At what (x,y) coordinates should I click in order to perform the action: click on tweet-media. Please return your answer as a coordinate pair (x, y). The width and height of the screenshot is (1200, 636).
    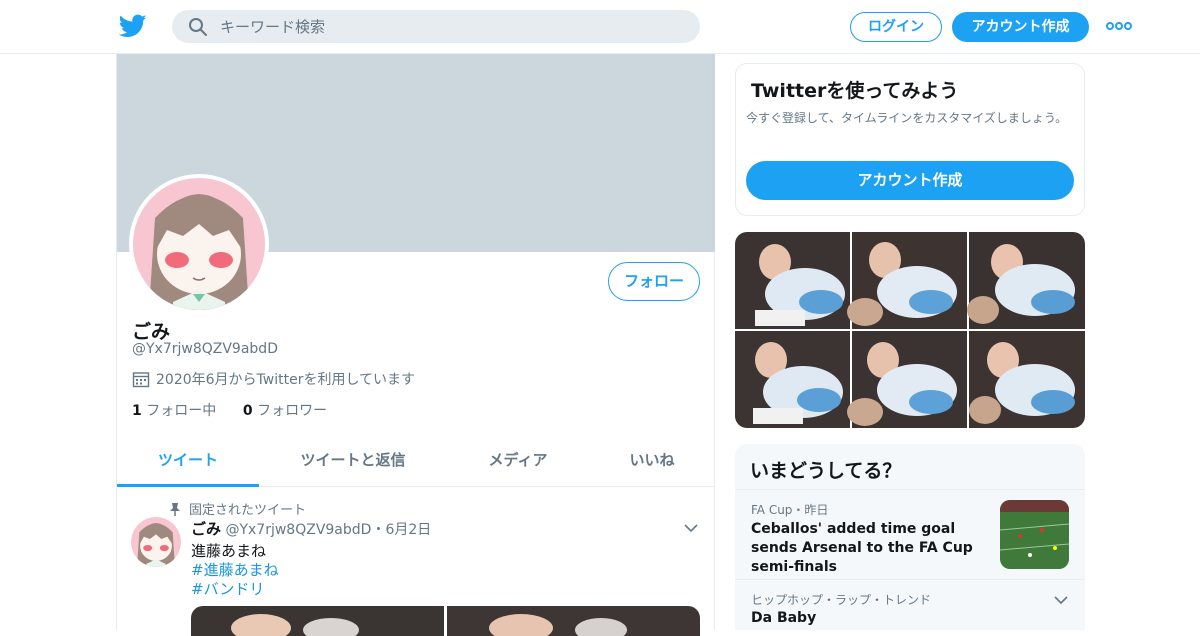
    Looking at the image, I should click on (445, 621).